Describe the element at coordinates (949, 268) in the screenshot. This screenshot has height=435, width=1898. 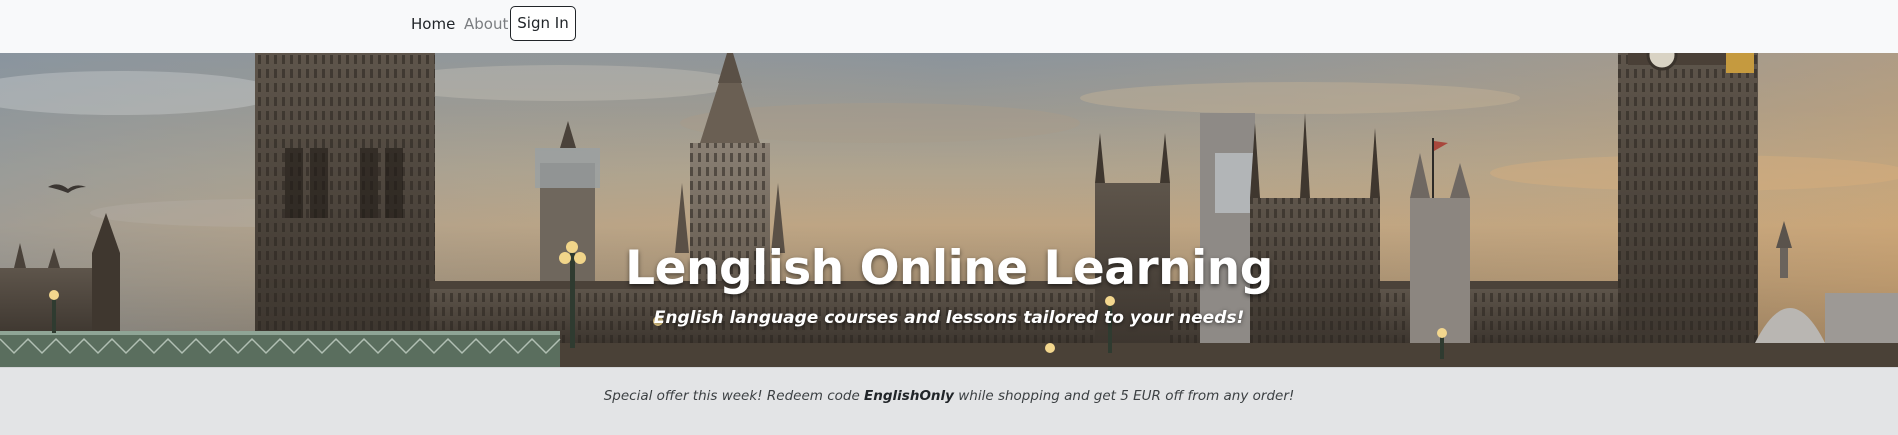
I see `hero-title: Lenglish Online Learning` at that location.